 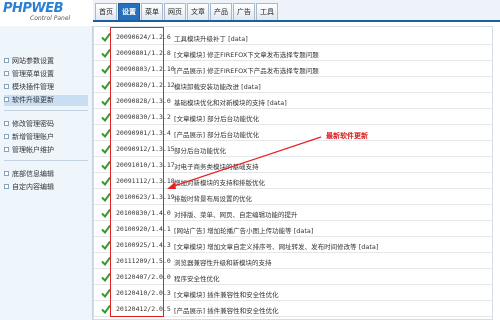 I want to click on sidebar-item-label: 模块插件管理, so click(x=33, y=87).